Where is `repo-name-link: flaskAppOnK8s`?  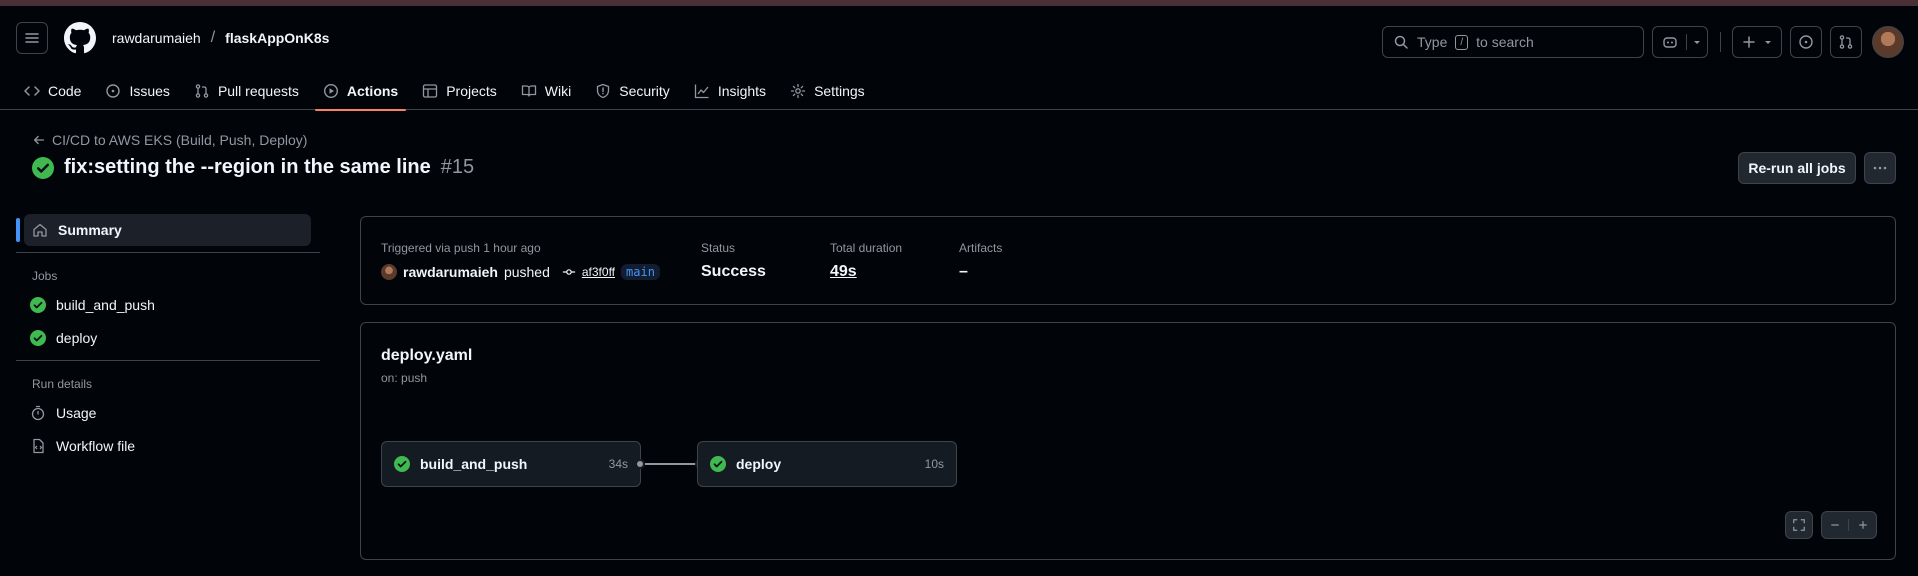
repo-name-link: flaskAppOnK8s is located at coordinates (277, 38).